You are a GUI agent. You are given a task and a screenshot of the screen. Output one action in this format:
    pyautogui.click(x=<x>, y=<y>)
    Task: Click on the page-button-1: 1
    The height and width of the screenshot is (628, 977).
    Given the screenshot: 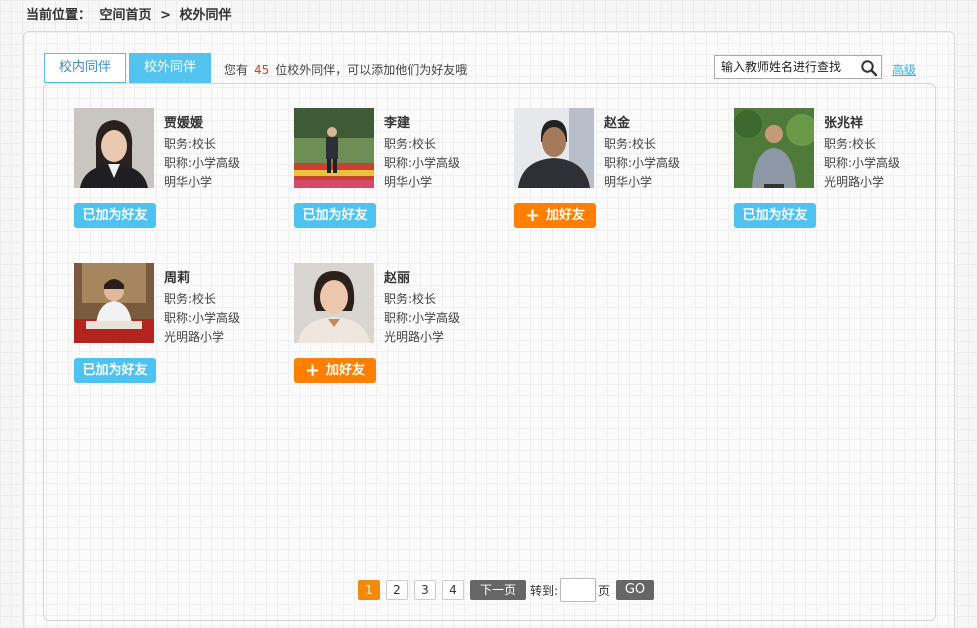 What is the action you would take?
    pyautogui.click(x=369, y=590)
    